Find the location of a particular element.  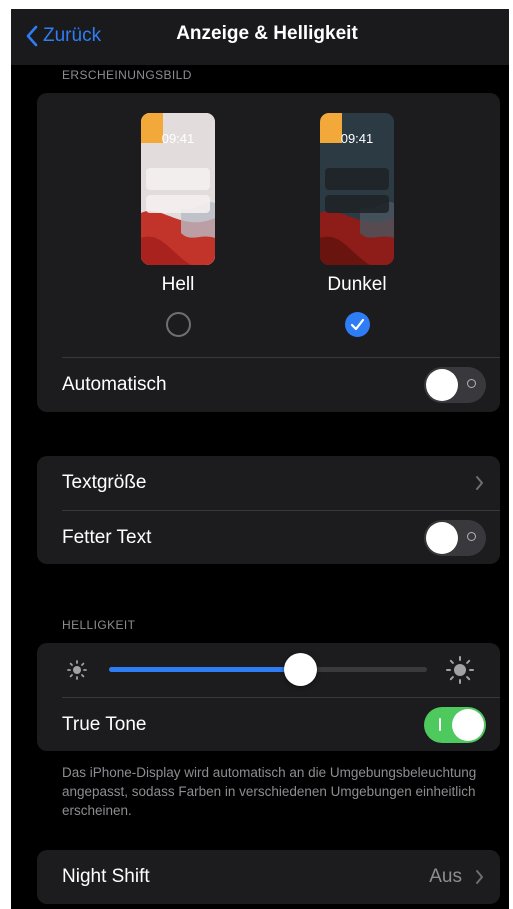

brightness-slider is located at coordinates (268, 669).